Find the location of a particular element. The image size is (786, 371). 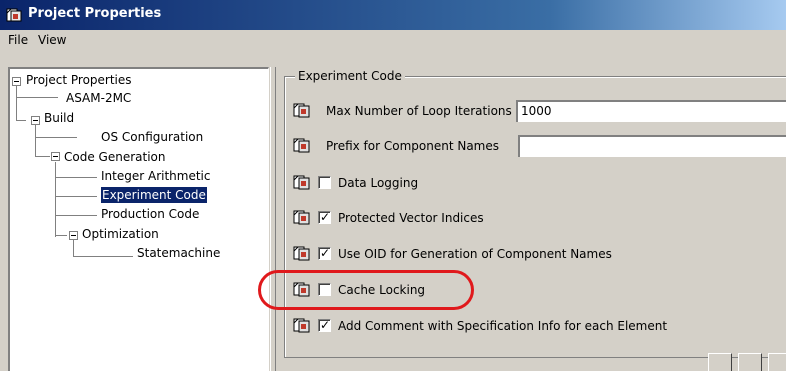

tree-item-asam-2mc: ASAM-2MC is located at coordinates (98, 98).